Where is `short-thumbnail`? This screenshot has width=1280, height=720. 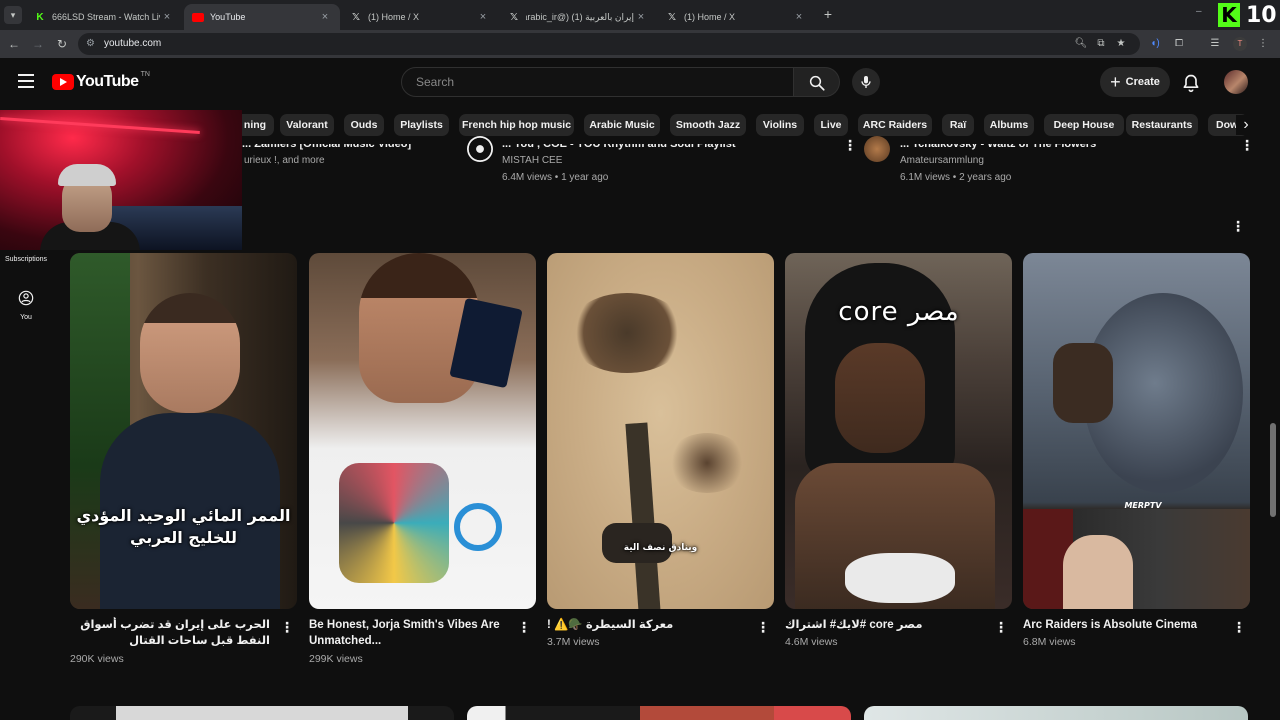
short-thumbnail is located at coordinates (422, 431).